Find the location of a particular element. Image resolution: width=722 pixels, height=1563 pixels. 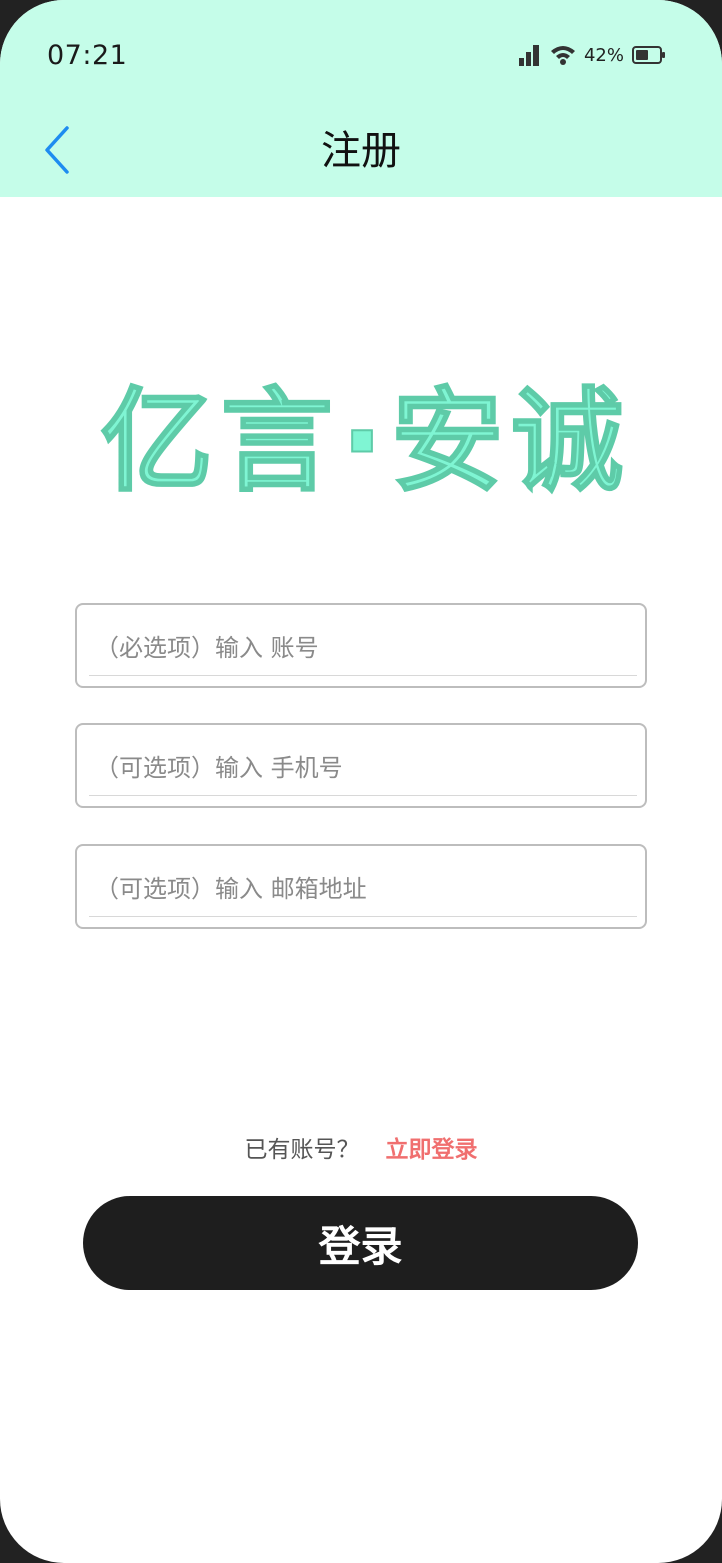

account-input is located at coordinates (362, 648).